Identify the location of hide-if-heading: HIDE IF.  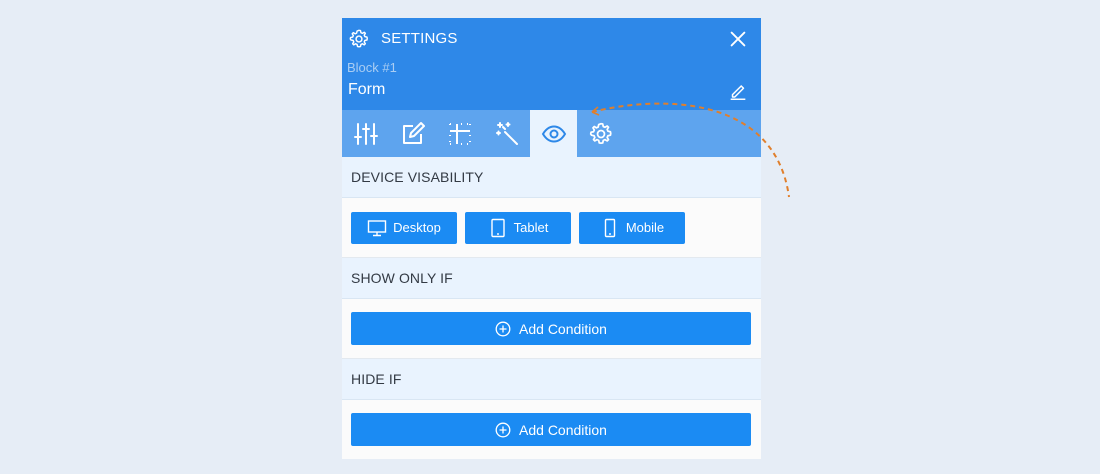
(551, 379).